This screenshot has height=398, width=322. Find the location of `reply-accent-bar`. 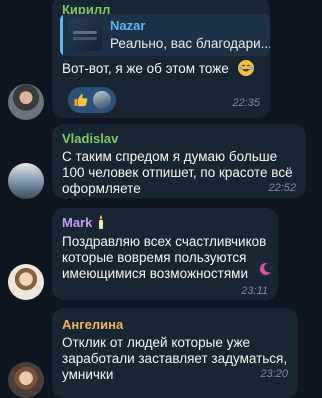

reply-accent-bar is located at coordinates (61, 35).